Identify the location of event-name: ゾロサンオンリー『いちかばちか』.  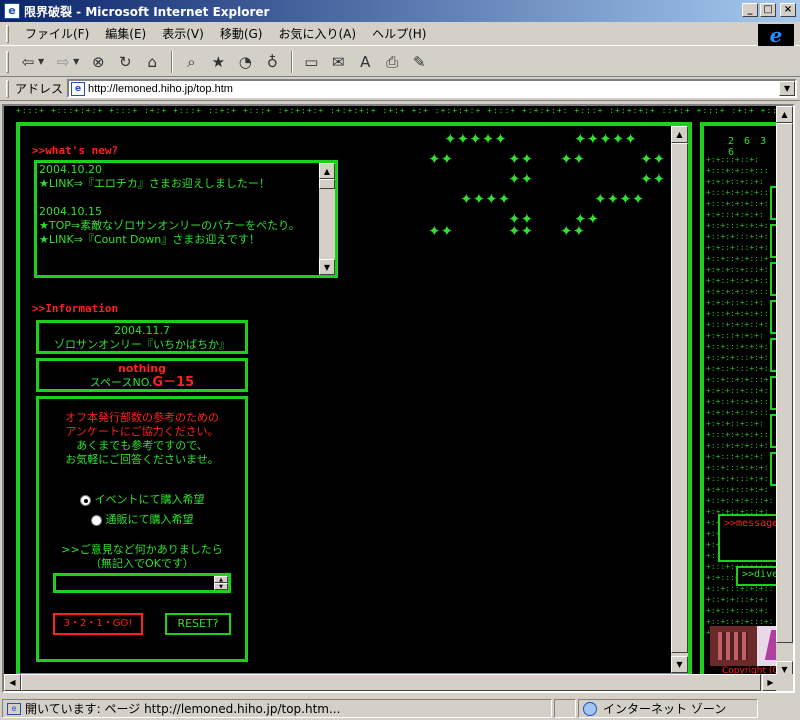
(142, 344).